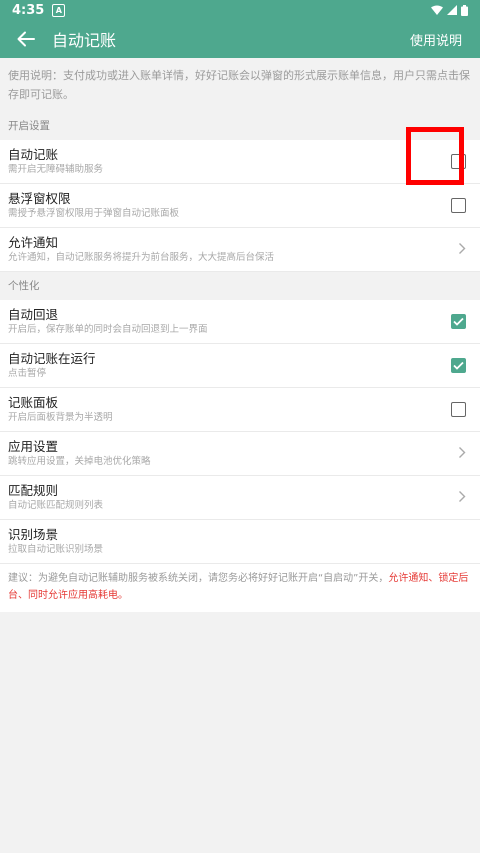 The image size is (480, 853). I want to click on item-subtitle: 需授予悬浮窗权限用于弹窗自动记账面板, so click(94, 213).